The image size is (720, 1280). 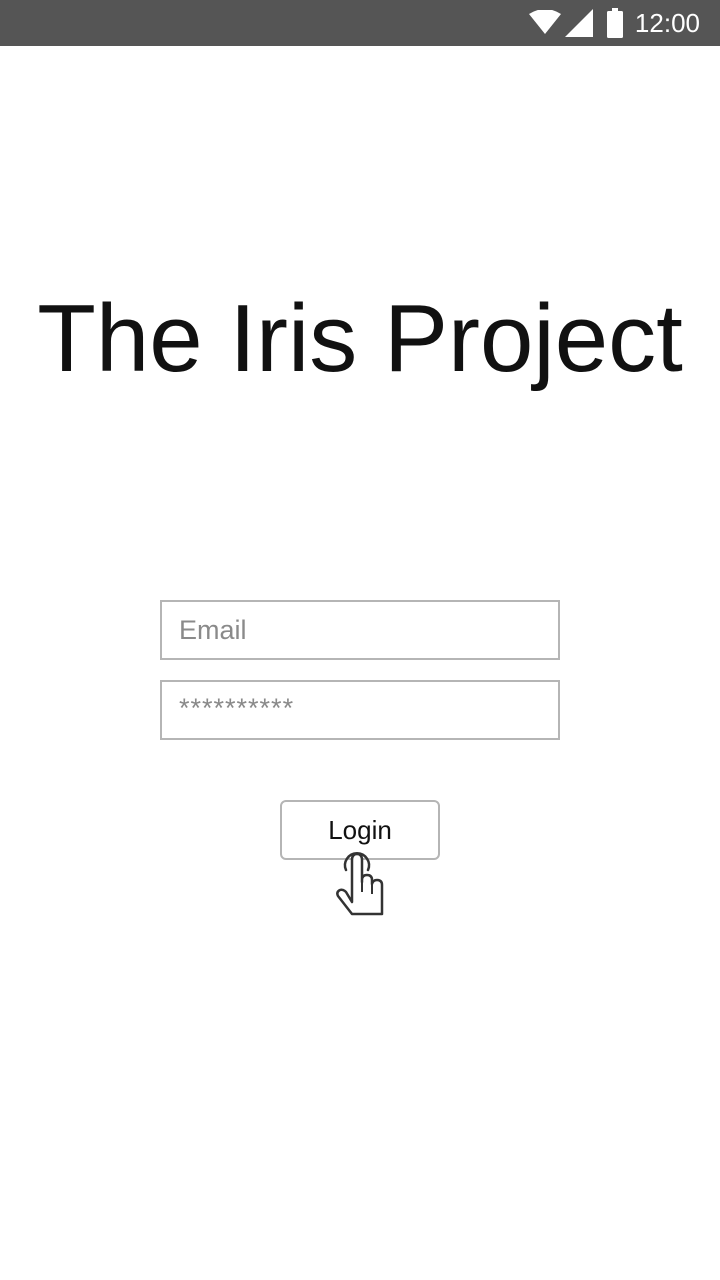 I want to click on app-title: The Iris Project, so click(x=360, y=338).